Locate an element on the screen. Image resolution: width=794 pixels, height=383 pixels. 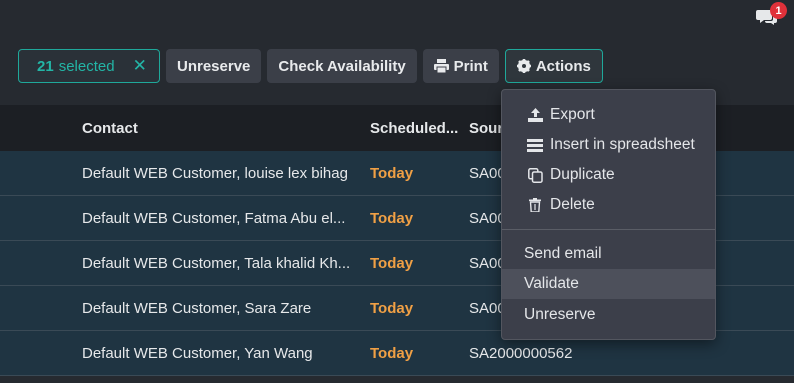
trash-icon is located at coordinates (535, 205).